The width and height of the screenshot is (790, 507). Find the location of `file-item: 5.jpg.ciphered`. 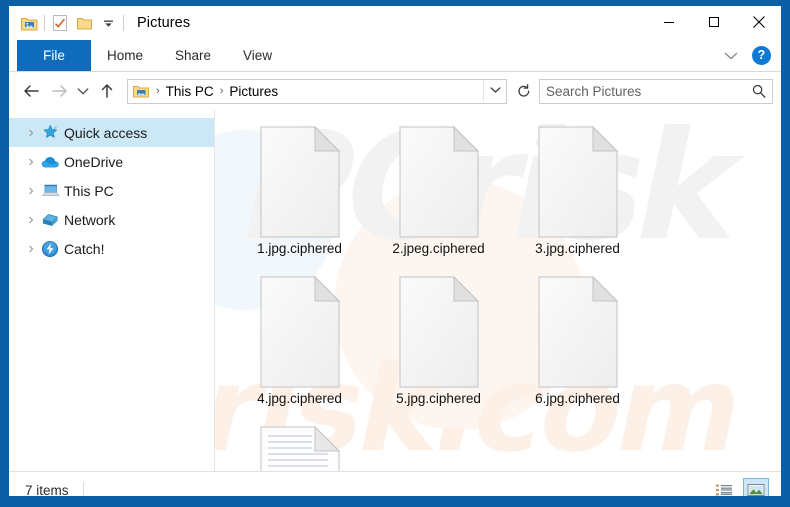

file-item: 5.jpg.ciphered is located at coordinates (438, 351).